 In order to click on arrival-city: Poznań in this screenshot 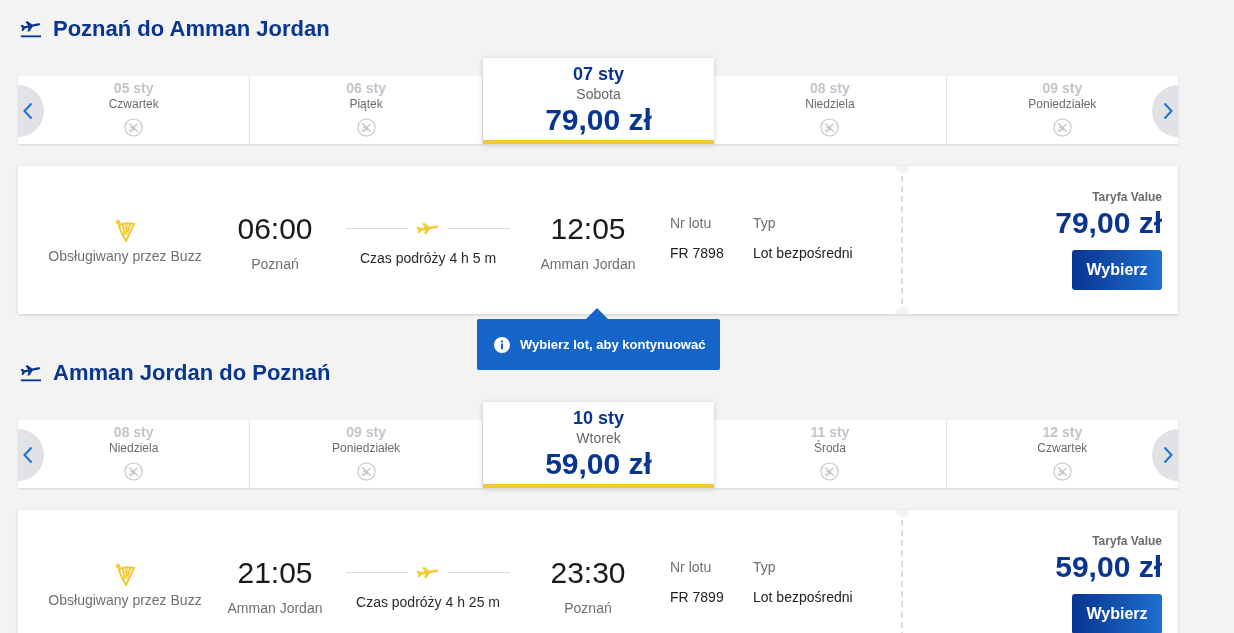, I will do `click(588, 608)`.